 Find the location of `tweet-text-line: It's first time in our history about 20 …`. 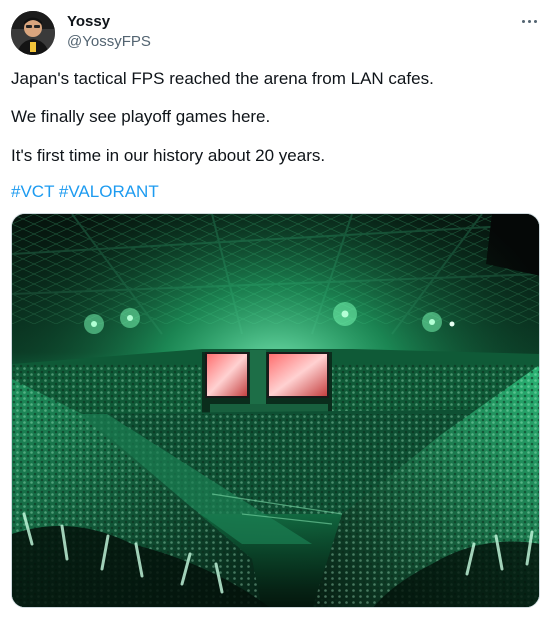

tweet-text-line: It's first time in our history about 20 … is located at coordinates (168, 155).